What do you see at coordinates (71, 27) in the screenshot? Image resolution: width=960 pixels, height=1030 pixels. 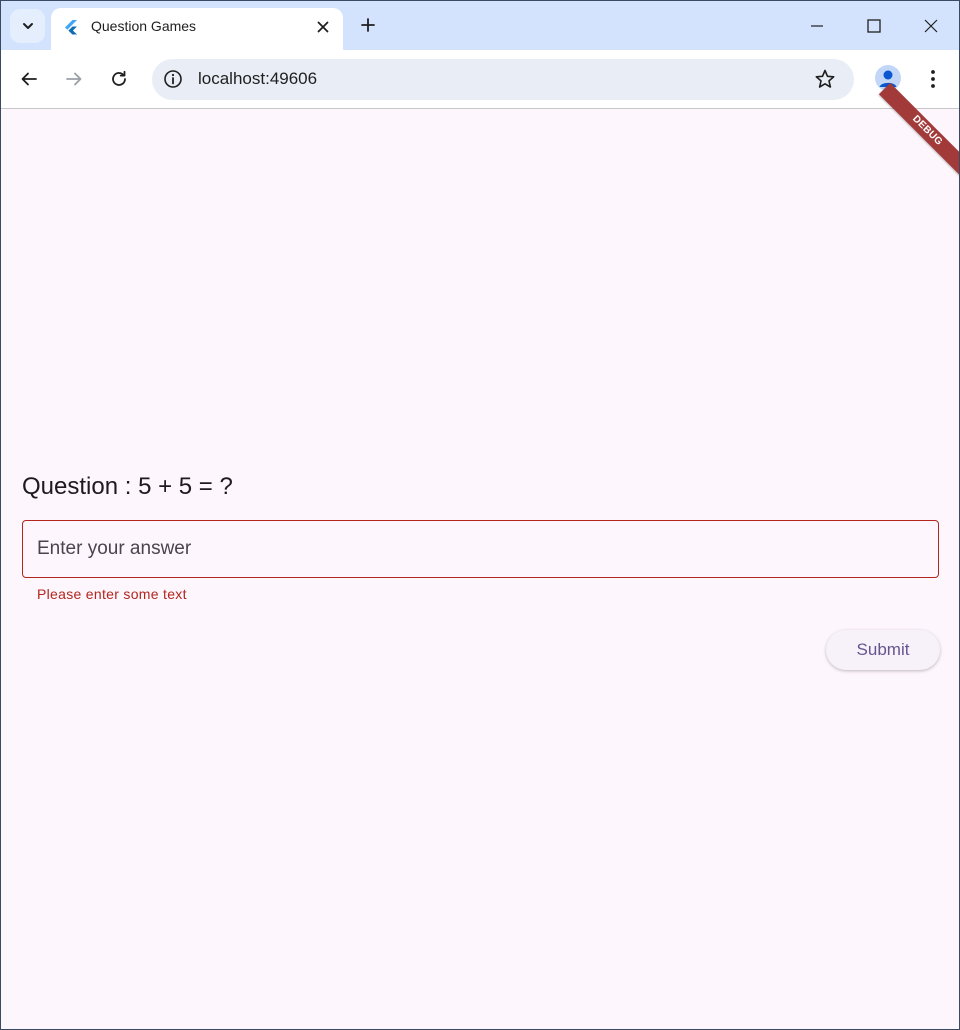 I see `flutter-icon` at bounding box center [71, 27].